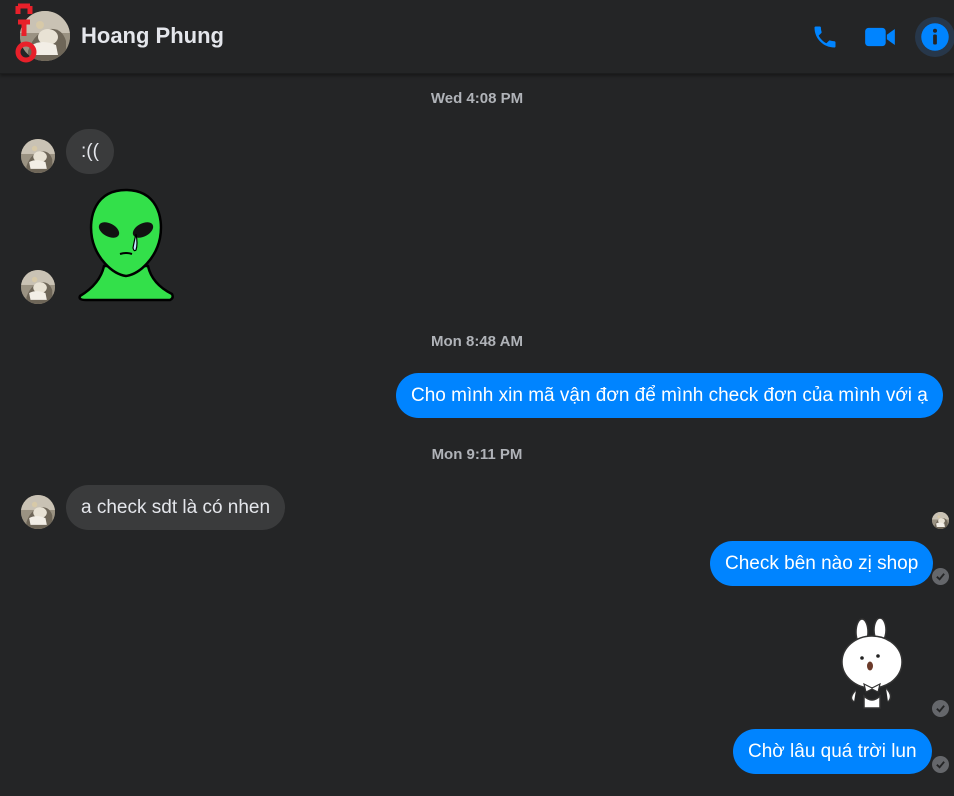 Image resolution: width=954 pixels, height=796 pixels. What do you see at coordinates (477, 454) in the screenshot?
I see `message-timestamp: Mon 9:11 PM` at bounding box center [477, 454].